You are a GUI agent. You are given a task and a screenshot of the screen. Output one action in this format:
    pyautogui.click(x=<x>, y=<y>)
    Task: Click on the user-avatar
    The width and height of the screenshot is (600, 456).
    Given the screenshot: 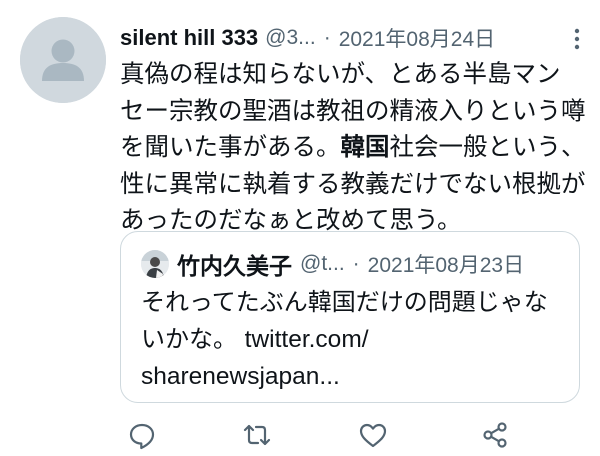 What is the action you would take?
    pyautogui.click(x=63, y=60)
    